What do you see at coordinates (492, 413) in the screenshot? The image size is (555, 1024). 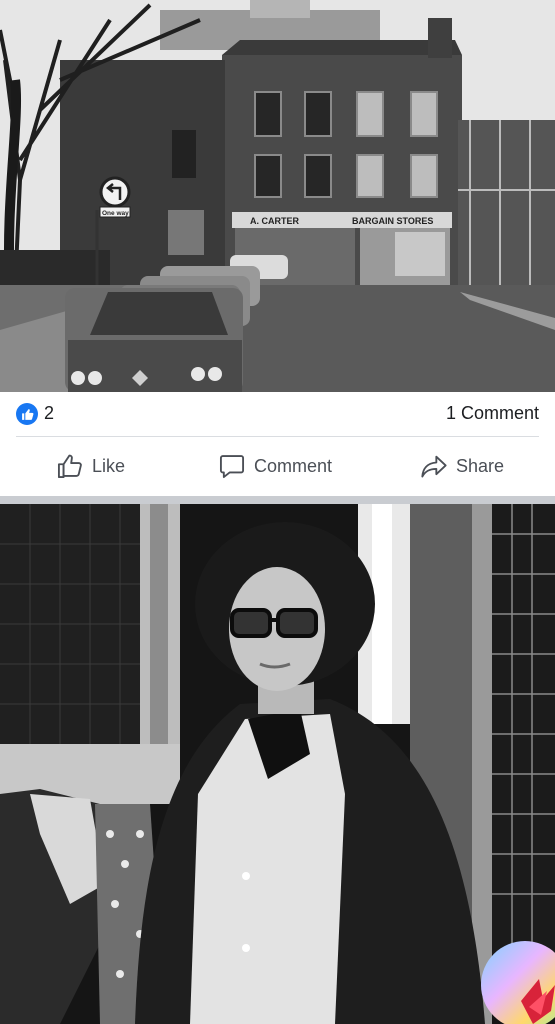 I see `comment-count: 1 Comment` at bounding box center [492, 413].